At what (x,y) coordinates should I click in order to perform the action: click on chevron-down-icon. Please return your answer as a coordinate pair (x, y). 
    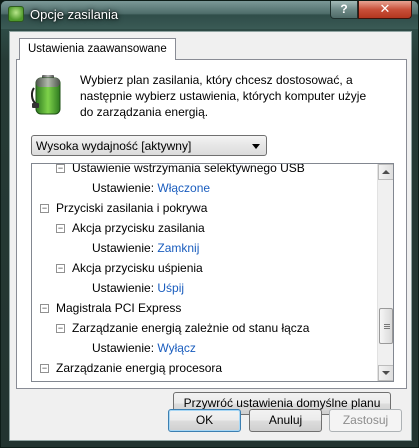
    Looking at the image, I should click on (256, 146).